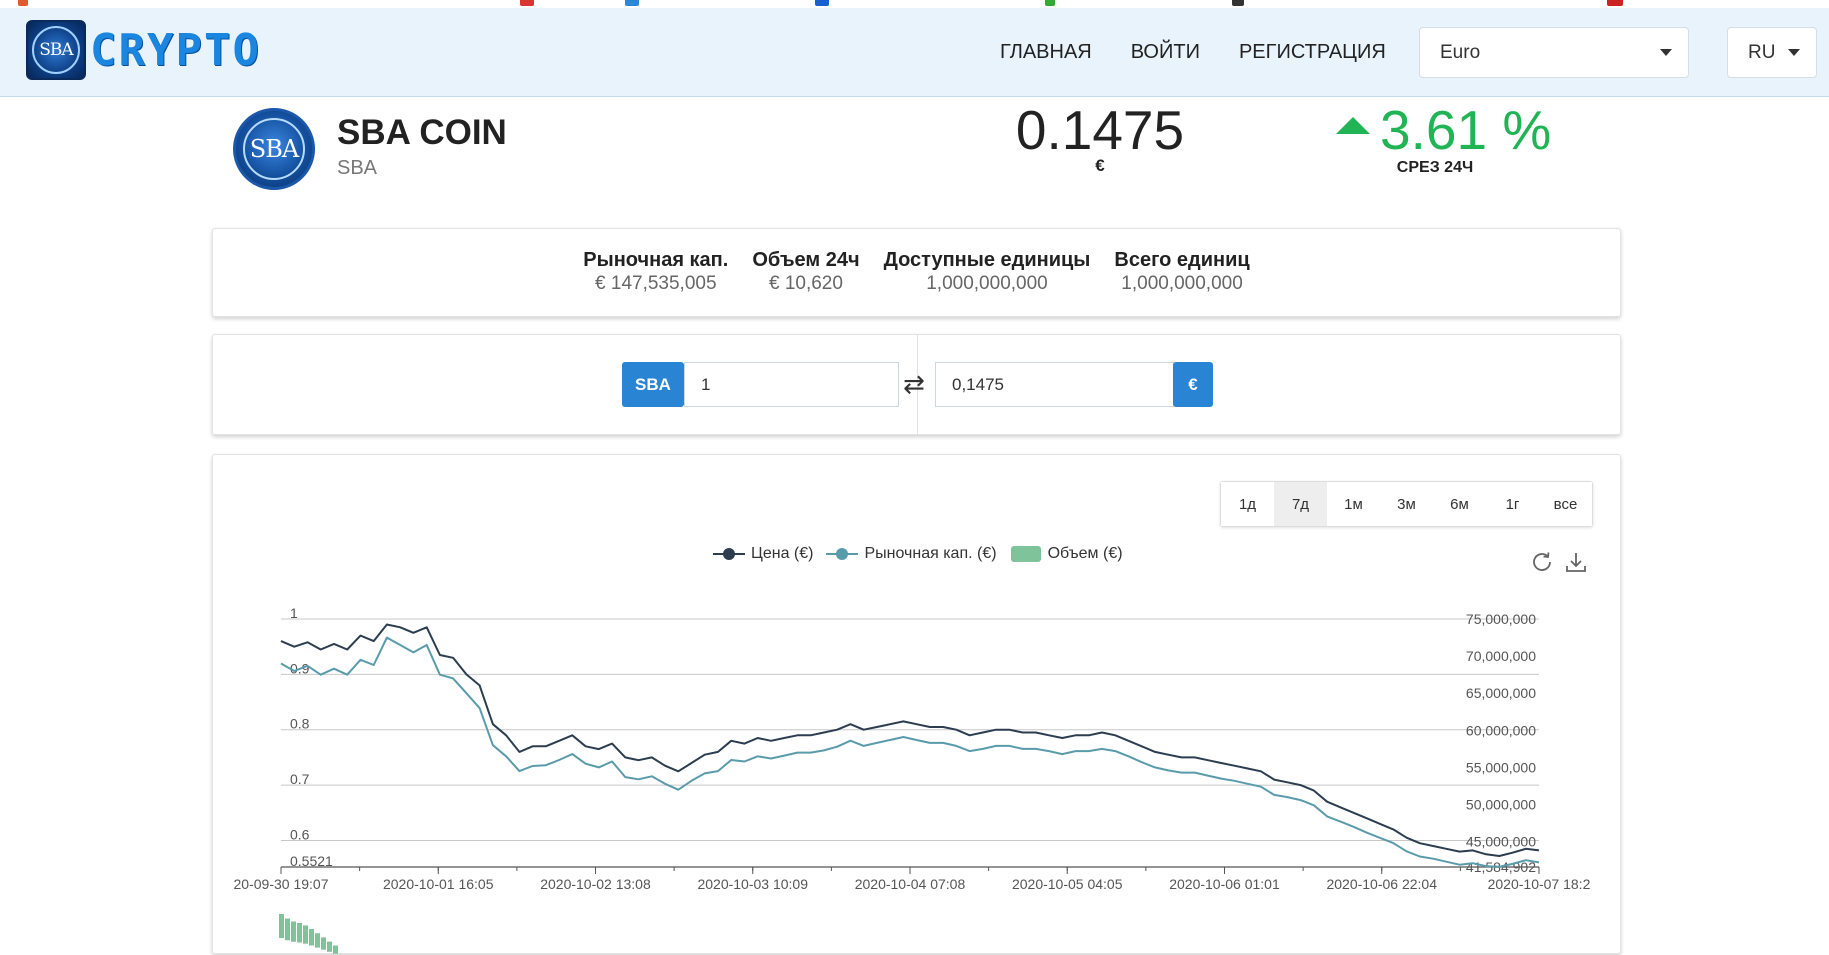 The width and height of the screenshot is (1829, 955). I want to click on x-tick-label: 2020-10-03 10:09, so click(752, 884).